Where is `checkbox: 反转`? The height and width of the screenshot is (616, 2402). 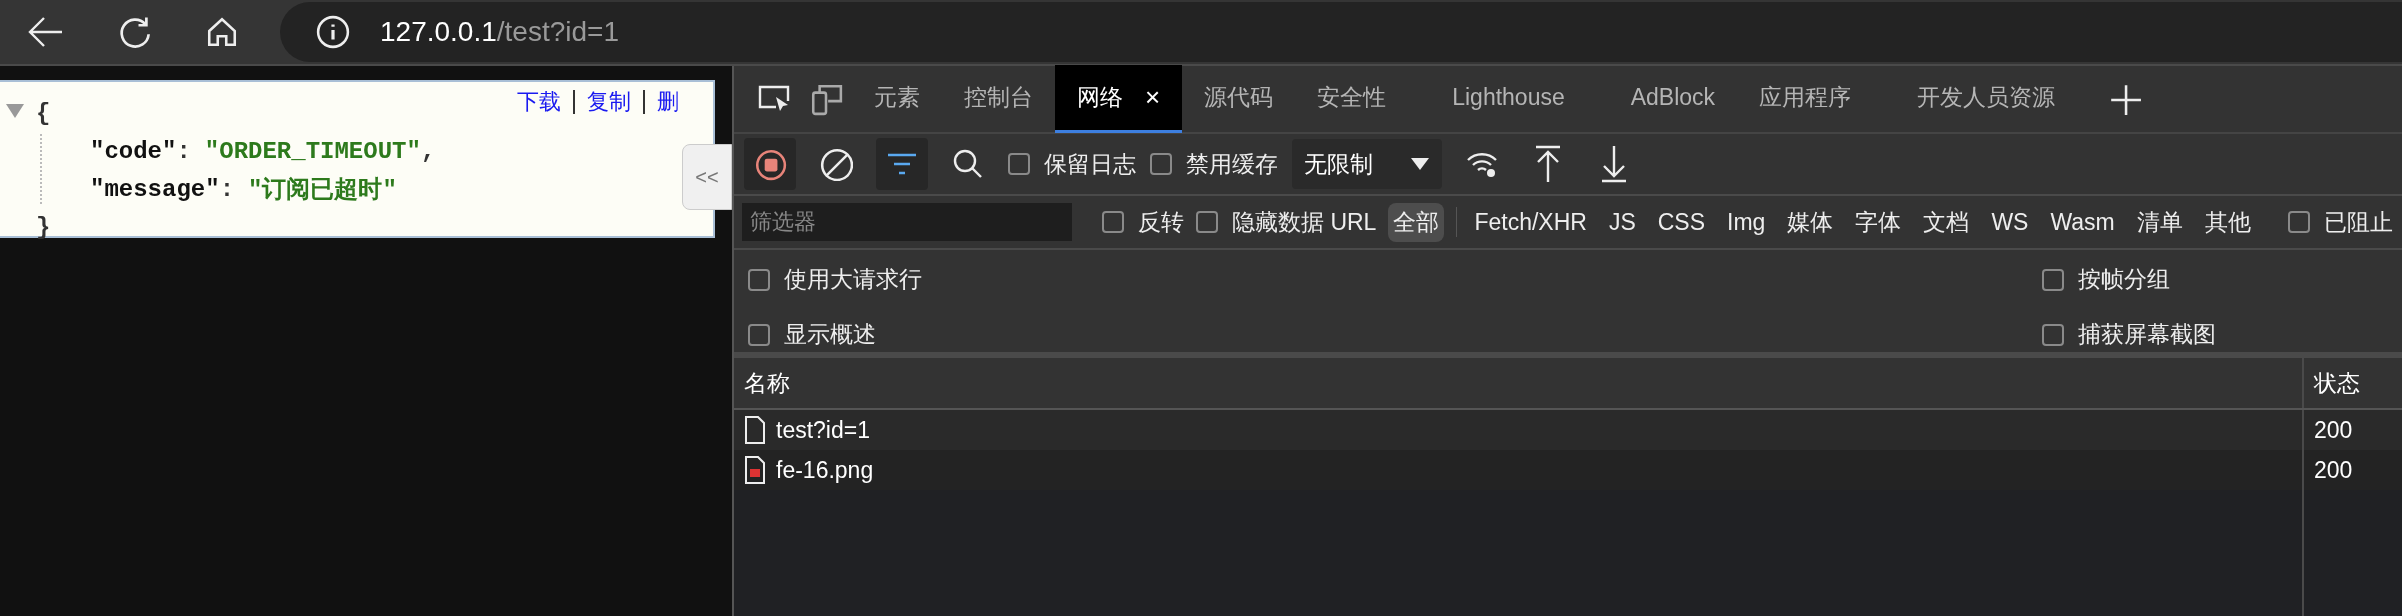 checkbox: 反转 is located at coordinates (1143, 222).